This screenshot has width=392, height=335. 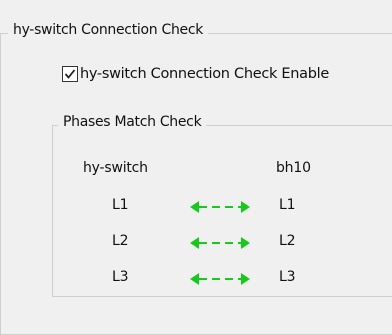 I want to click on connection-check-enable-checkbox: hy-switch Connection Check Enable, so click(x=195, y=74).